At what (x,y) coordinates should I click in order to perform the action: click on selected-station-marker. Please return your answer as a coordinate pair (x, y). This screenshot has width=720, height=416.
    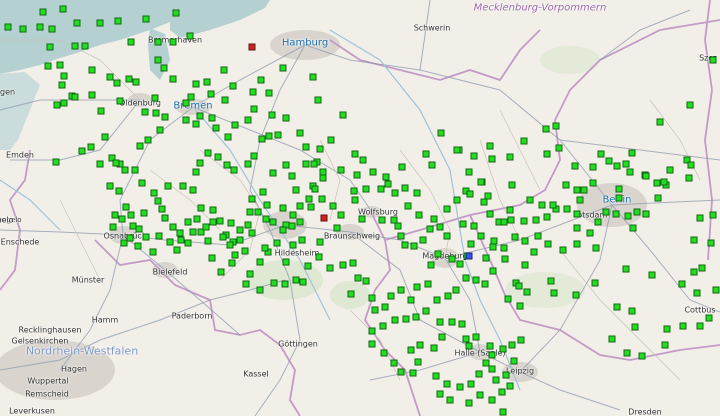
    Looking at the image, I should click on (469, 256).